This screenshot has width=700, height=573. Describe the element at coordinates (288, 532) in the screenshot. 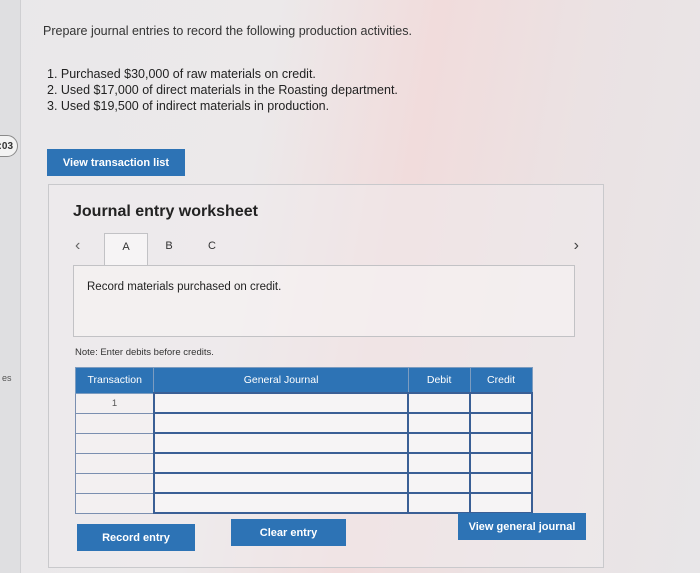

I see `clear-entry-button: Clear entry` at that location.